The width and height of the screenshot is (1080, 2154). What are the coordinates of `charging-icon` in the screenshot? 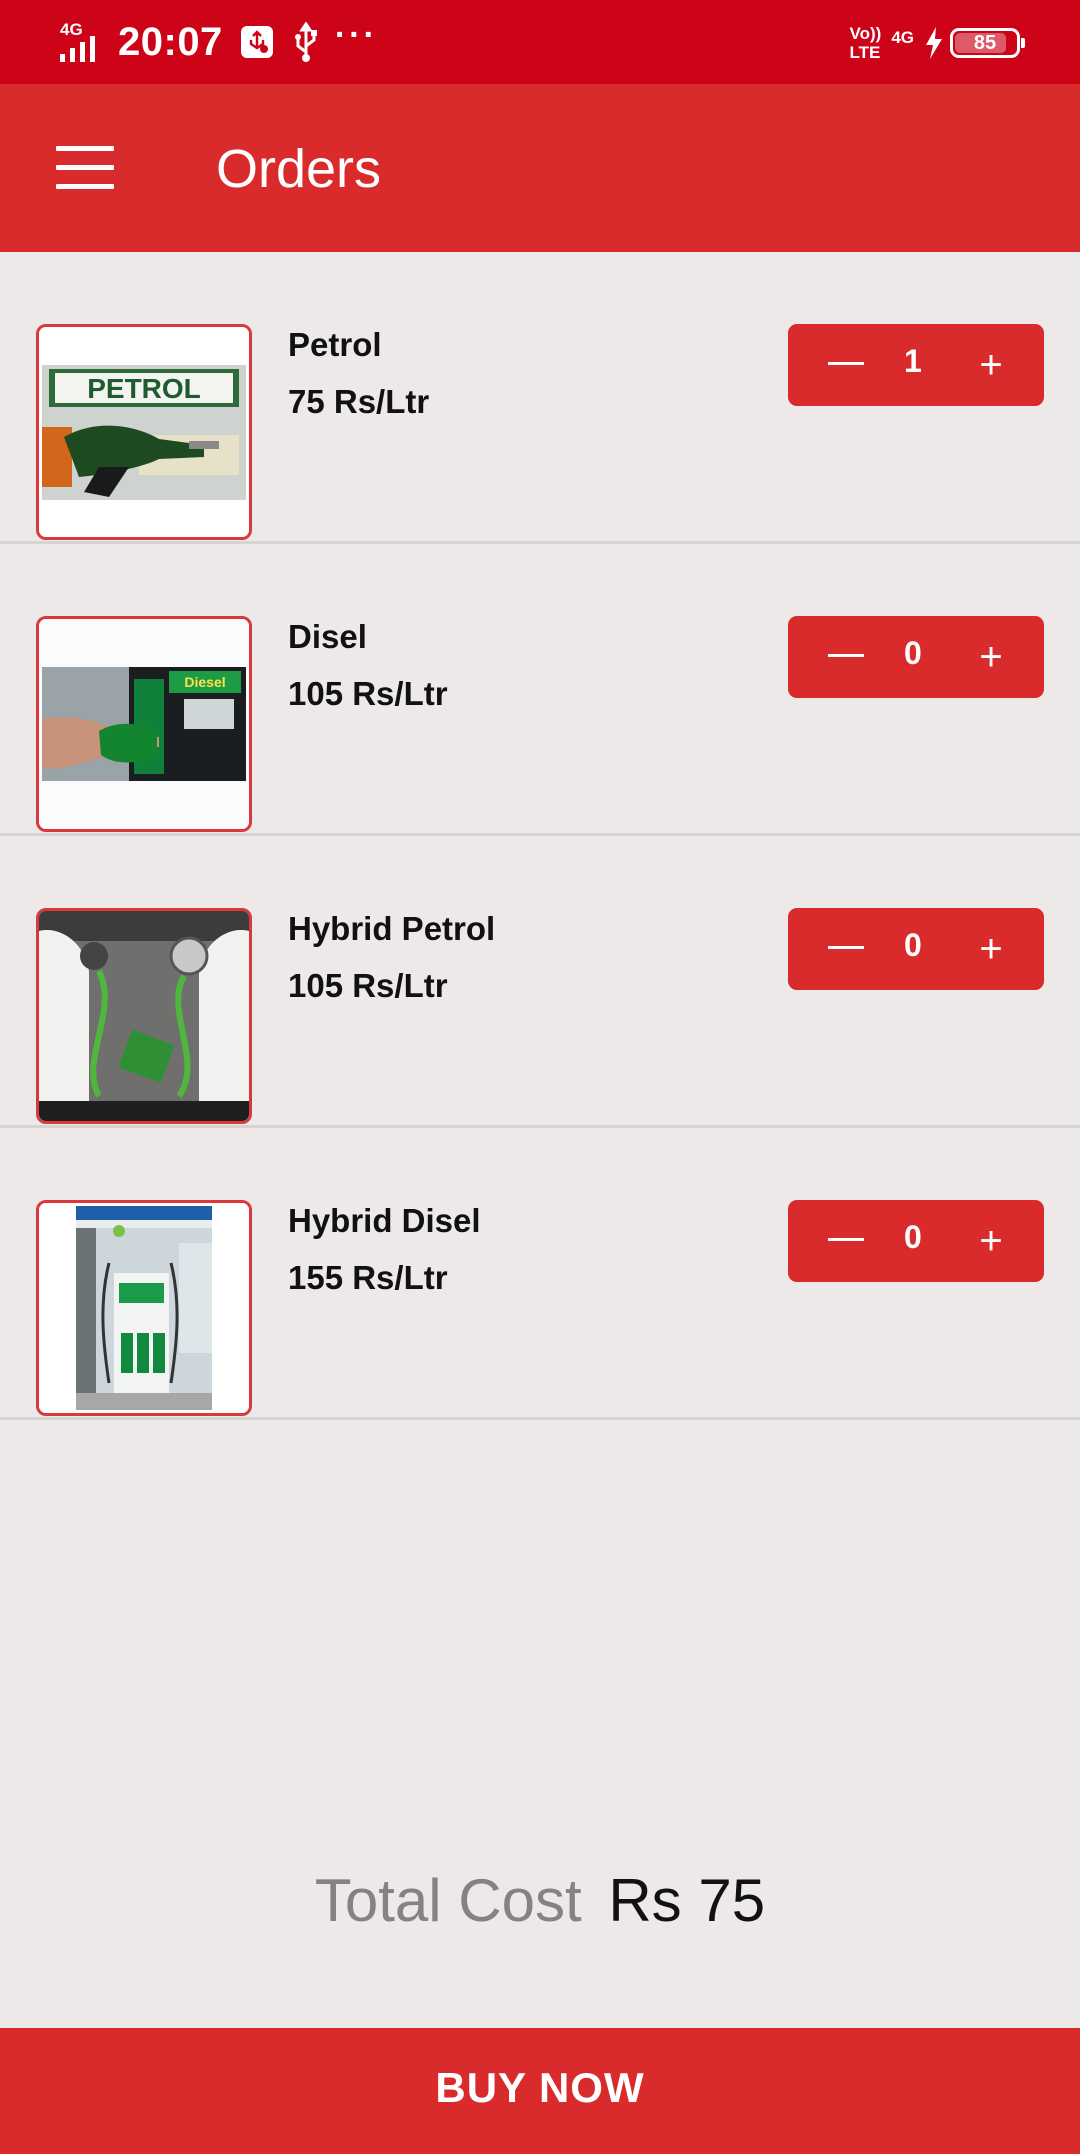 It's located at (934, 43).